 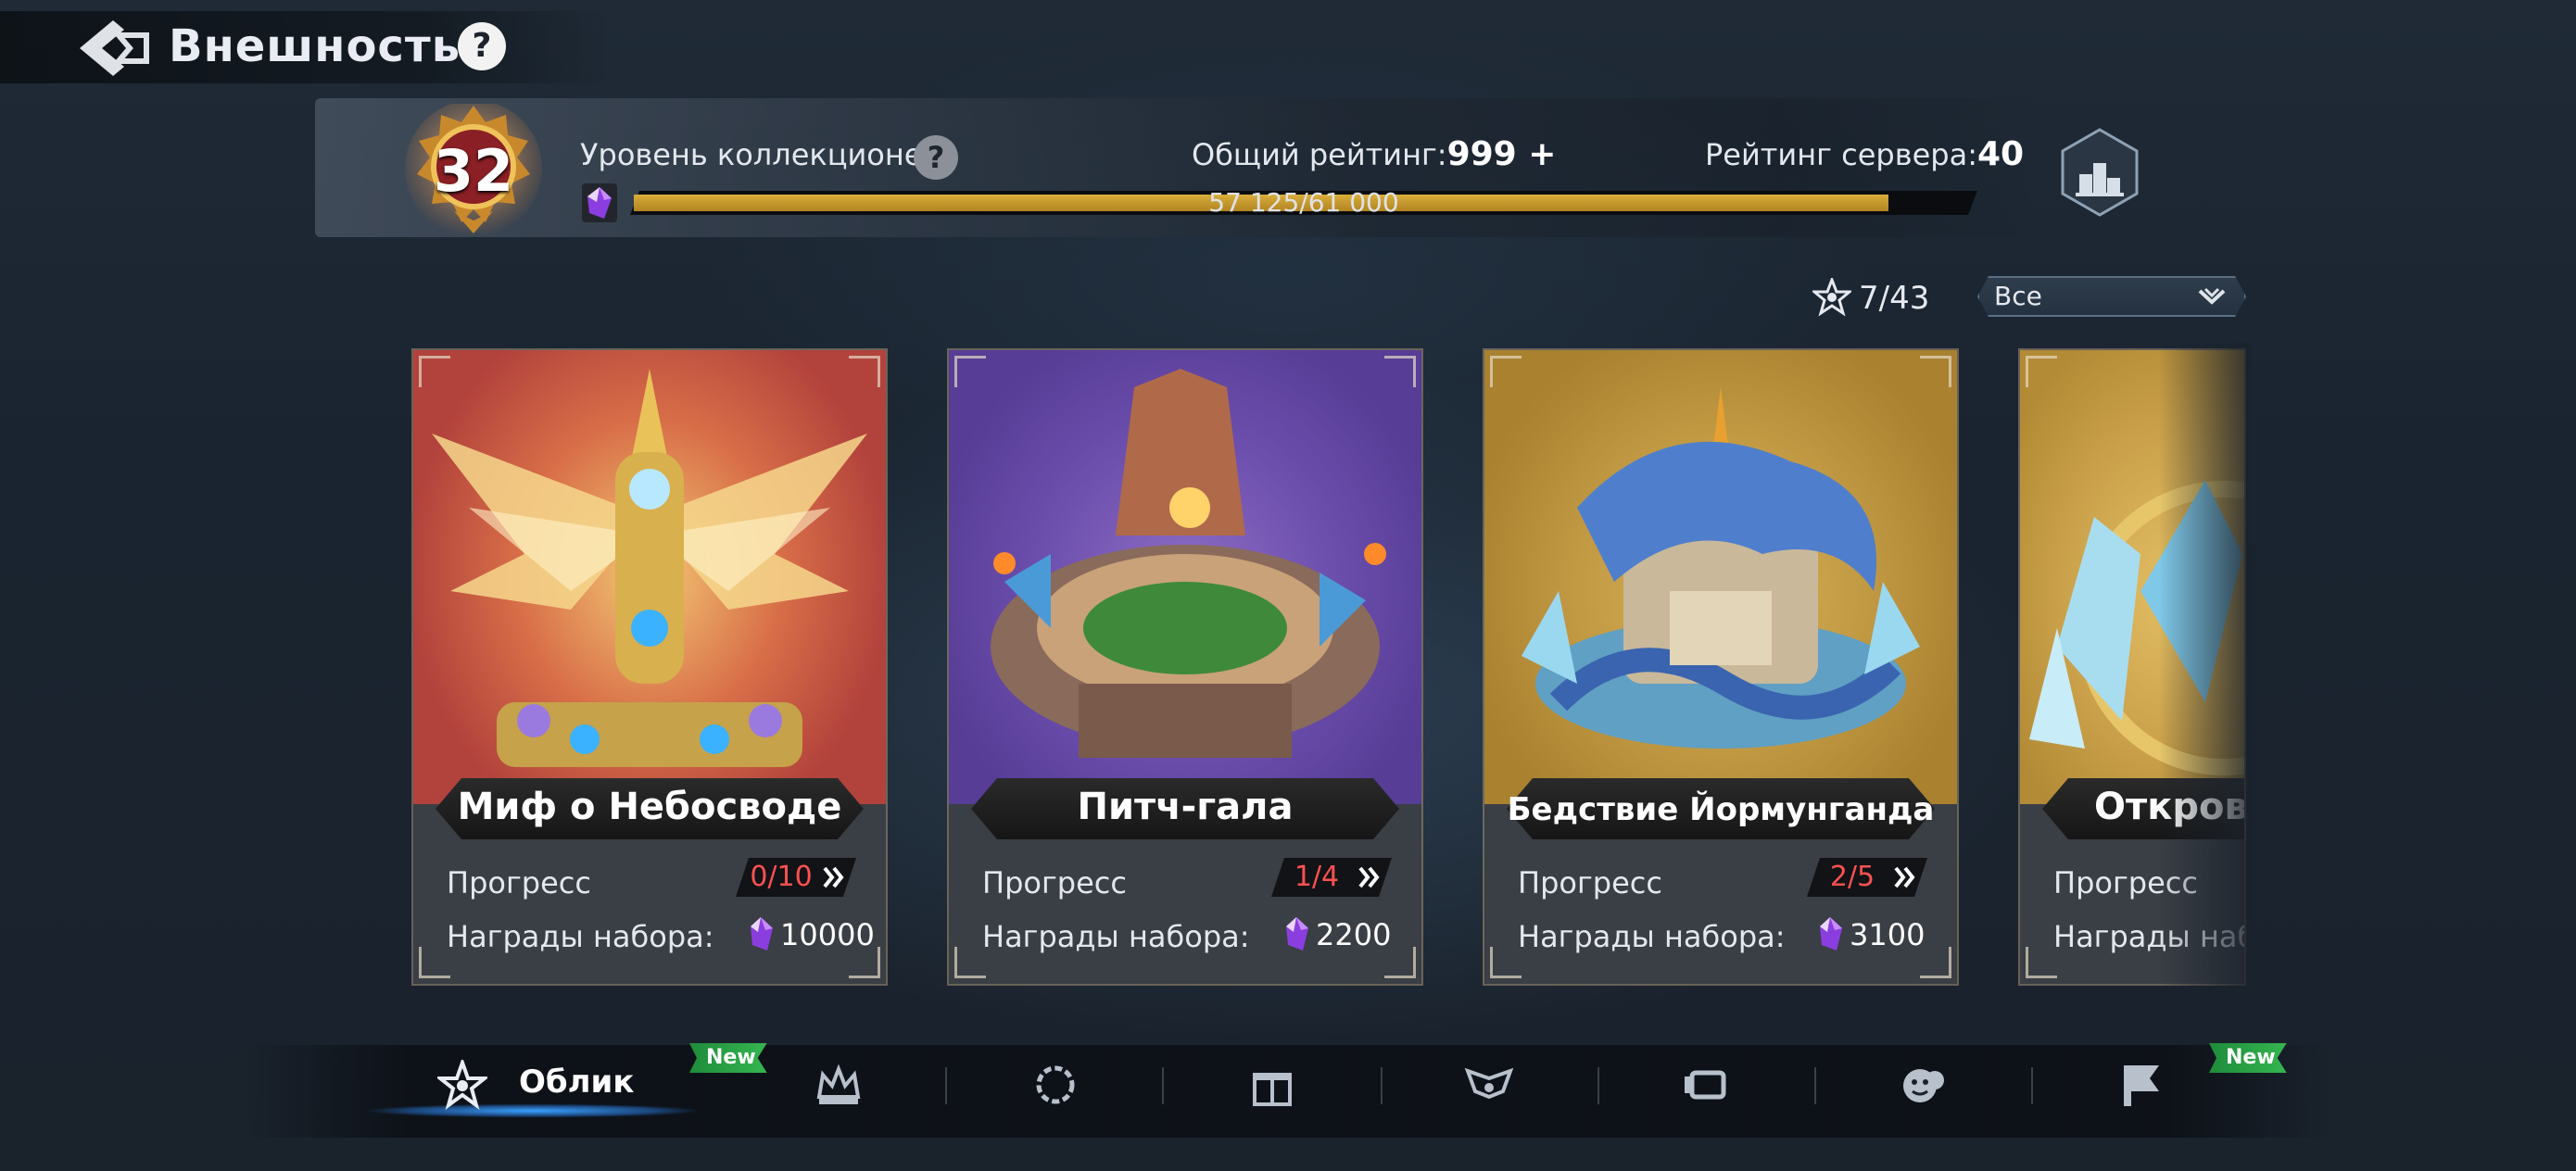 I want to click on tab-frame, so click(x=1706, y=1084).